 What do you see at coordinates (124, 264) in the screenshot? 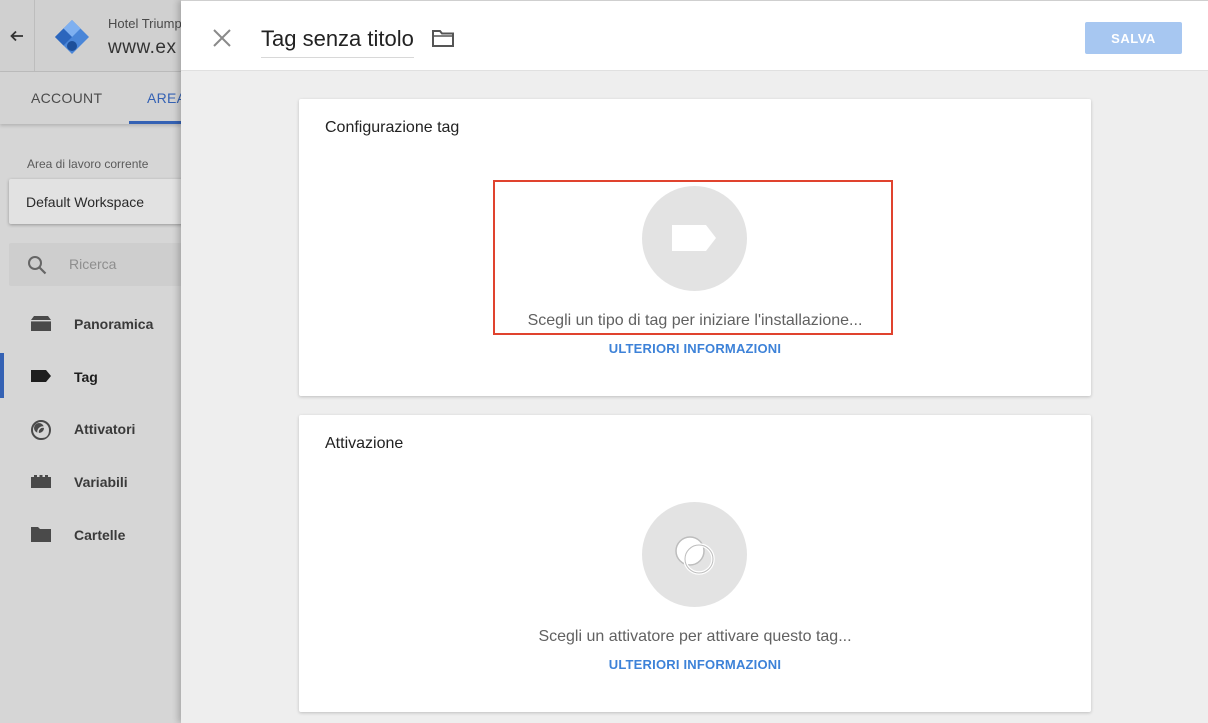
I see `search-input` at bounding box center [124, 264].